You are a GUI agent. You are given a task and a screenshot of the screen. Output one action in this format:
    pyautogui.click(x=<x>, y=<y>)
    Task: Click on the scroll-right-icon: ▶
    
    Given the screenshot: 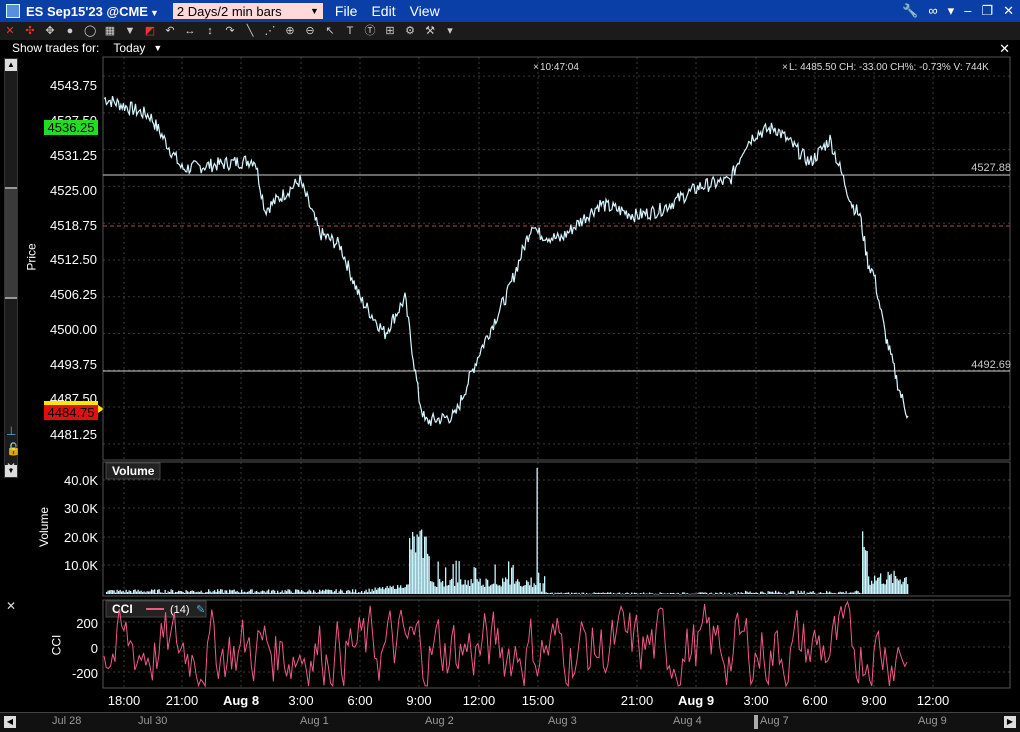 What is the action you would take?
    pyautogui.click(x=1010, y=722)
    